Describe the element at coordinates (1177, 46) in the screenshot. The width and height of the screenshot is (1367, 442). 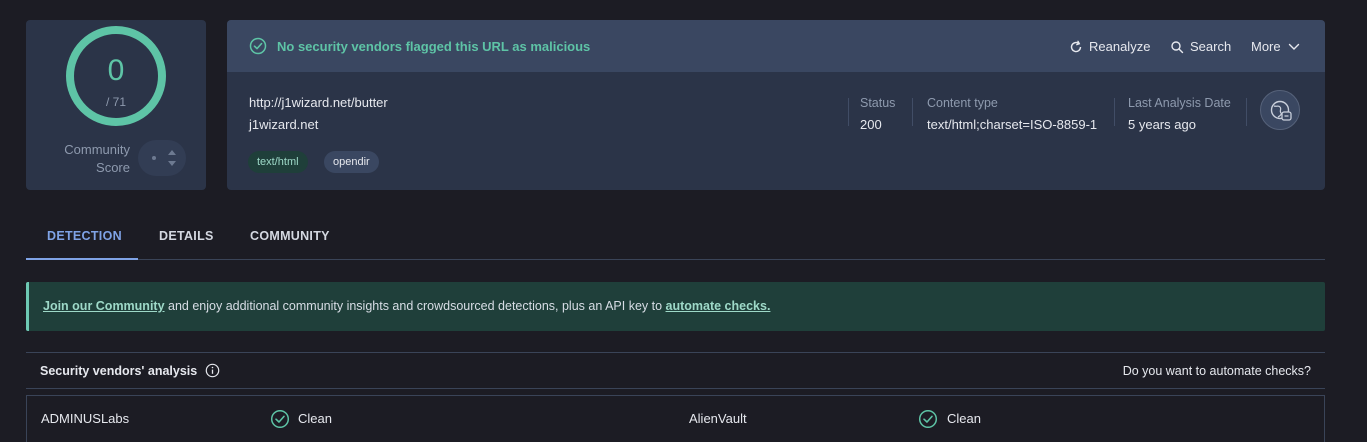
I see `search-icon` at that location.